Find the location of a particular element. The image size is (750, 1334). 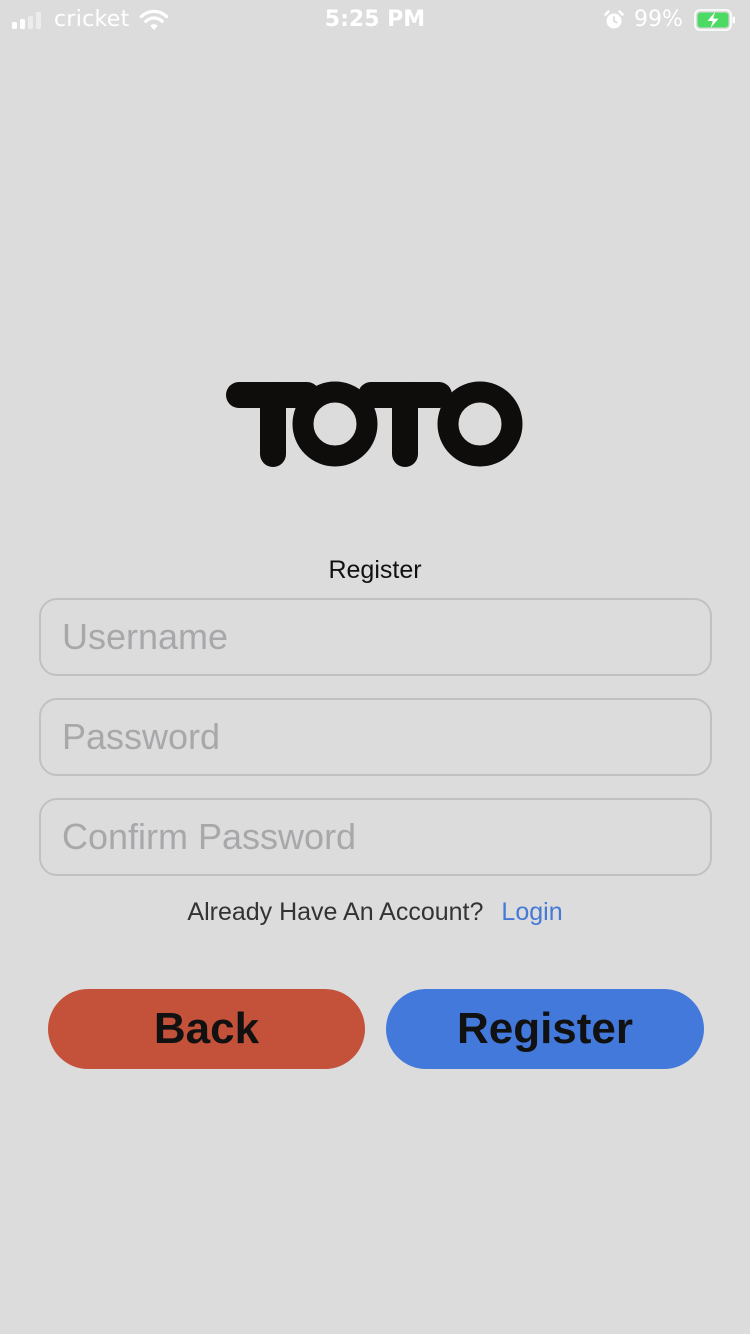

battery-charging-icon is located at coordinates (714, 20).